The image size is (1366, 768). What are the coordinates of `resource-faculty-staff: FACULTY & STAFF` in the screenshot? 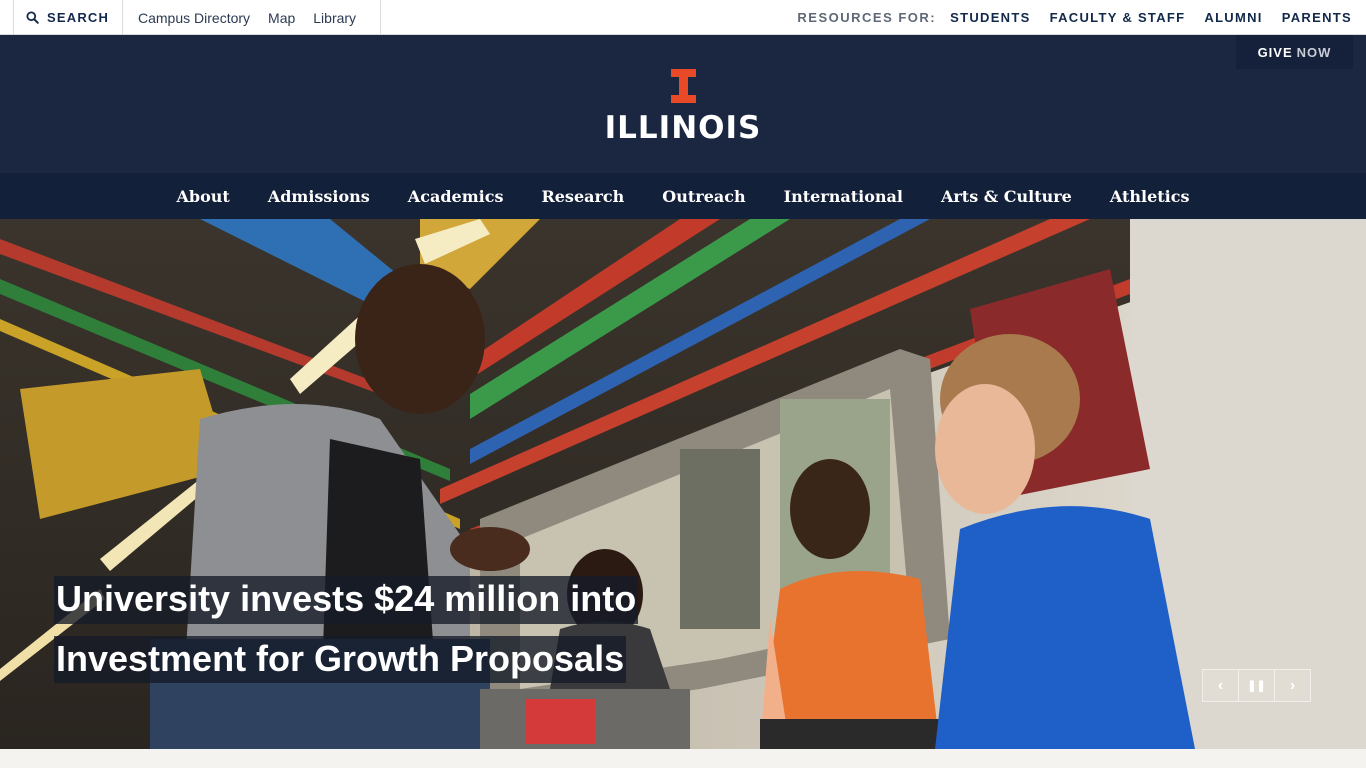 It's located at (1118, 17).